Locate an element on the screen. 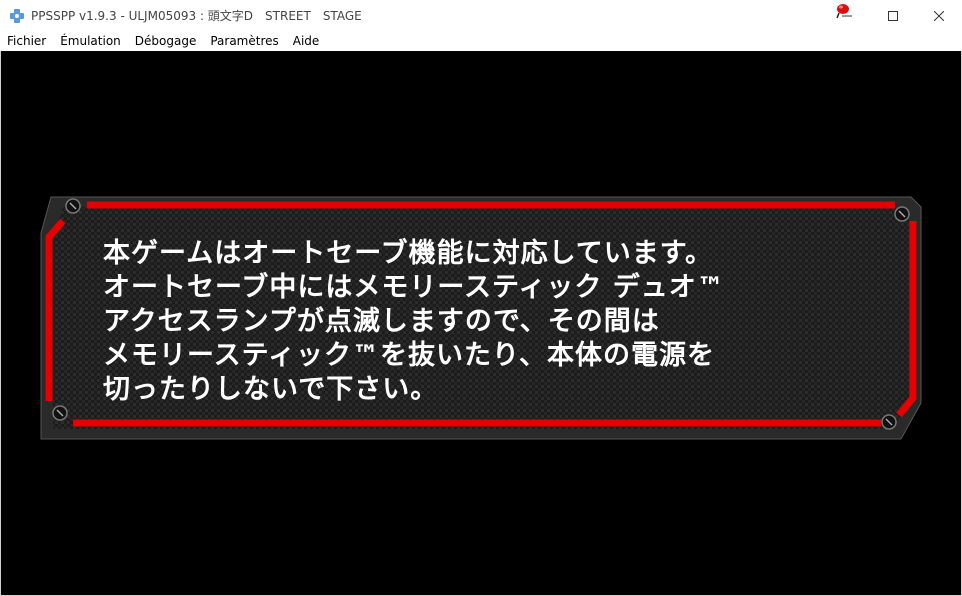  menu-aide: Aide is located at coordinates (306, 41).